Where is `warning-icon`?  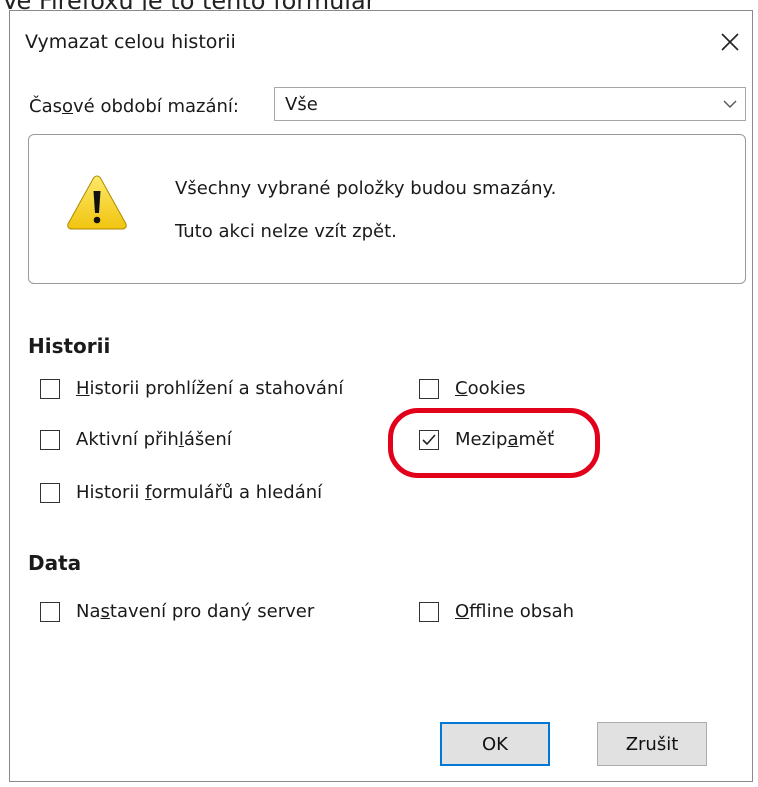
warning-icon is located at coordinates (97, 204).